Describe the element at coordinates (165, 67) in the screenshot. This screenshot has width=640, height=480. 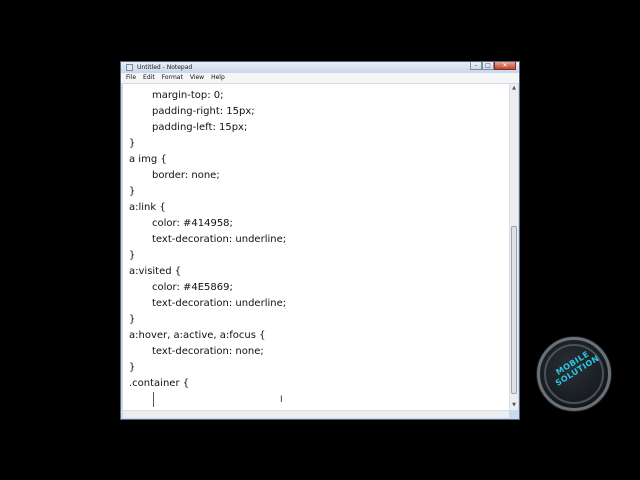
I see `window-title: Untitled - Notepad` at that location.